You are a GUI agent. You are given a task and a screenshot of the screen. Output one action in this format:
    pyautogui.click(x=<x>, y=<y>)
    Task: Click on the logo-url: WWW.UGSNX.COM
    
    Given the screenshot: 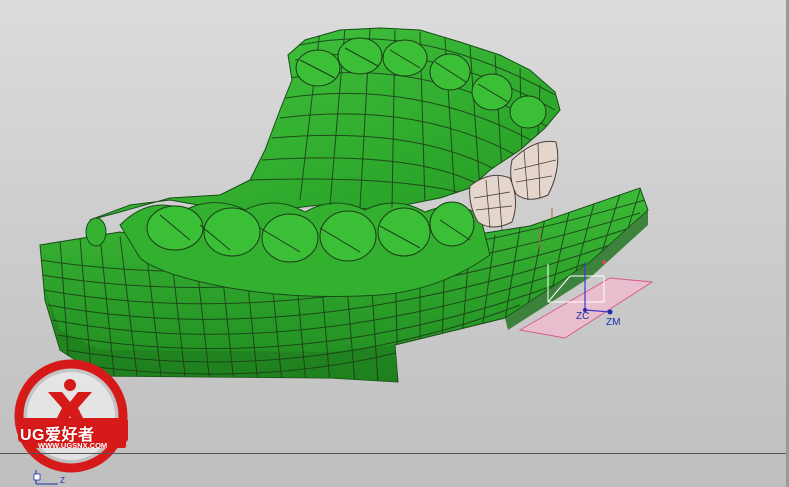 What is the action you would take?
    pyautogui.click(x=73, y=445)
    